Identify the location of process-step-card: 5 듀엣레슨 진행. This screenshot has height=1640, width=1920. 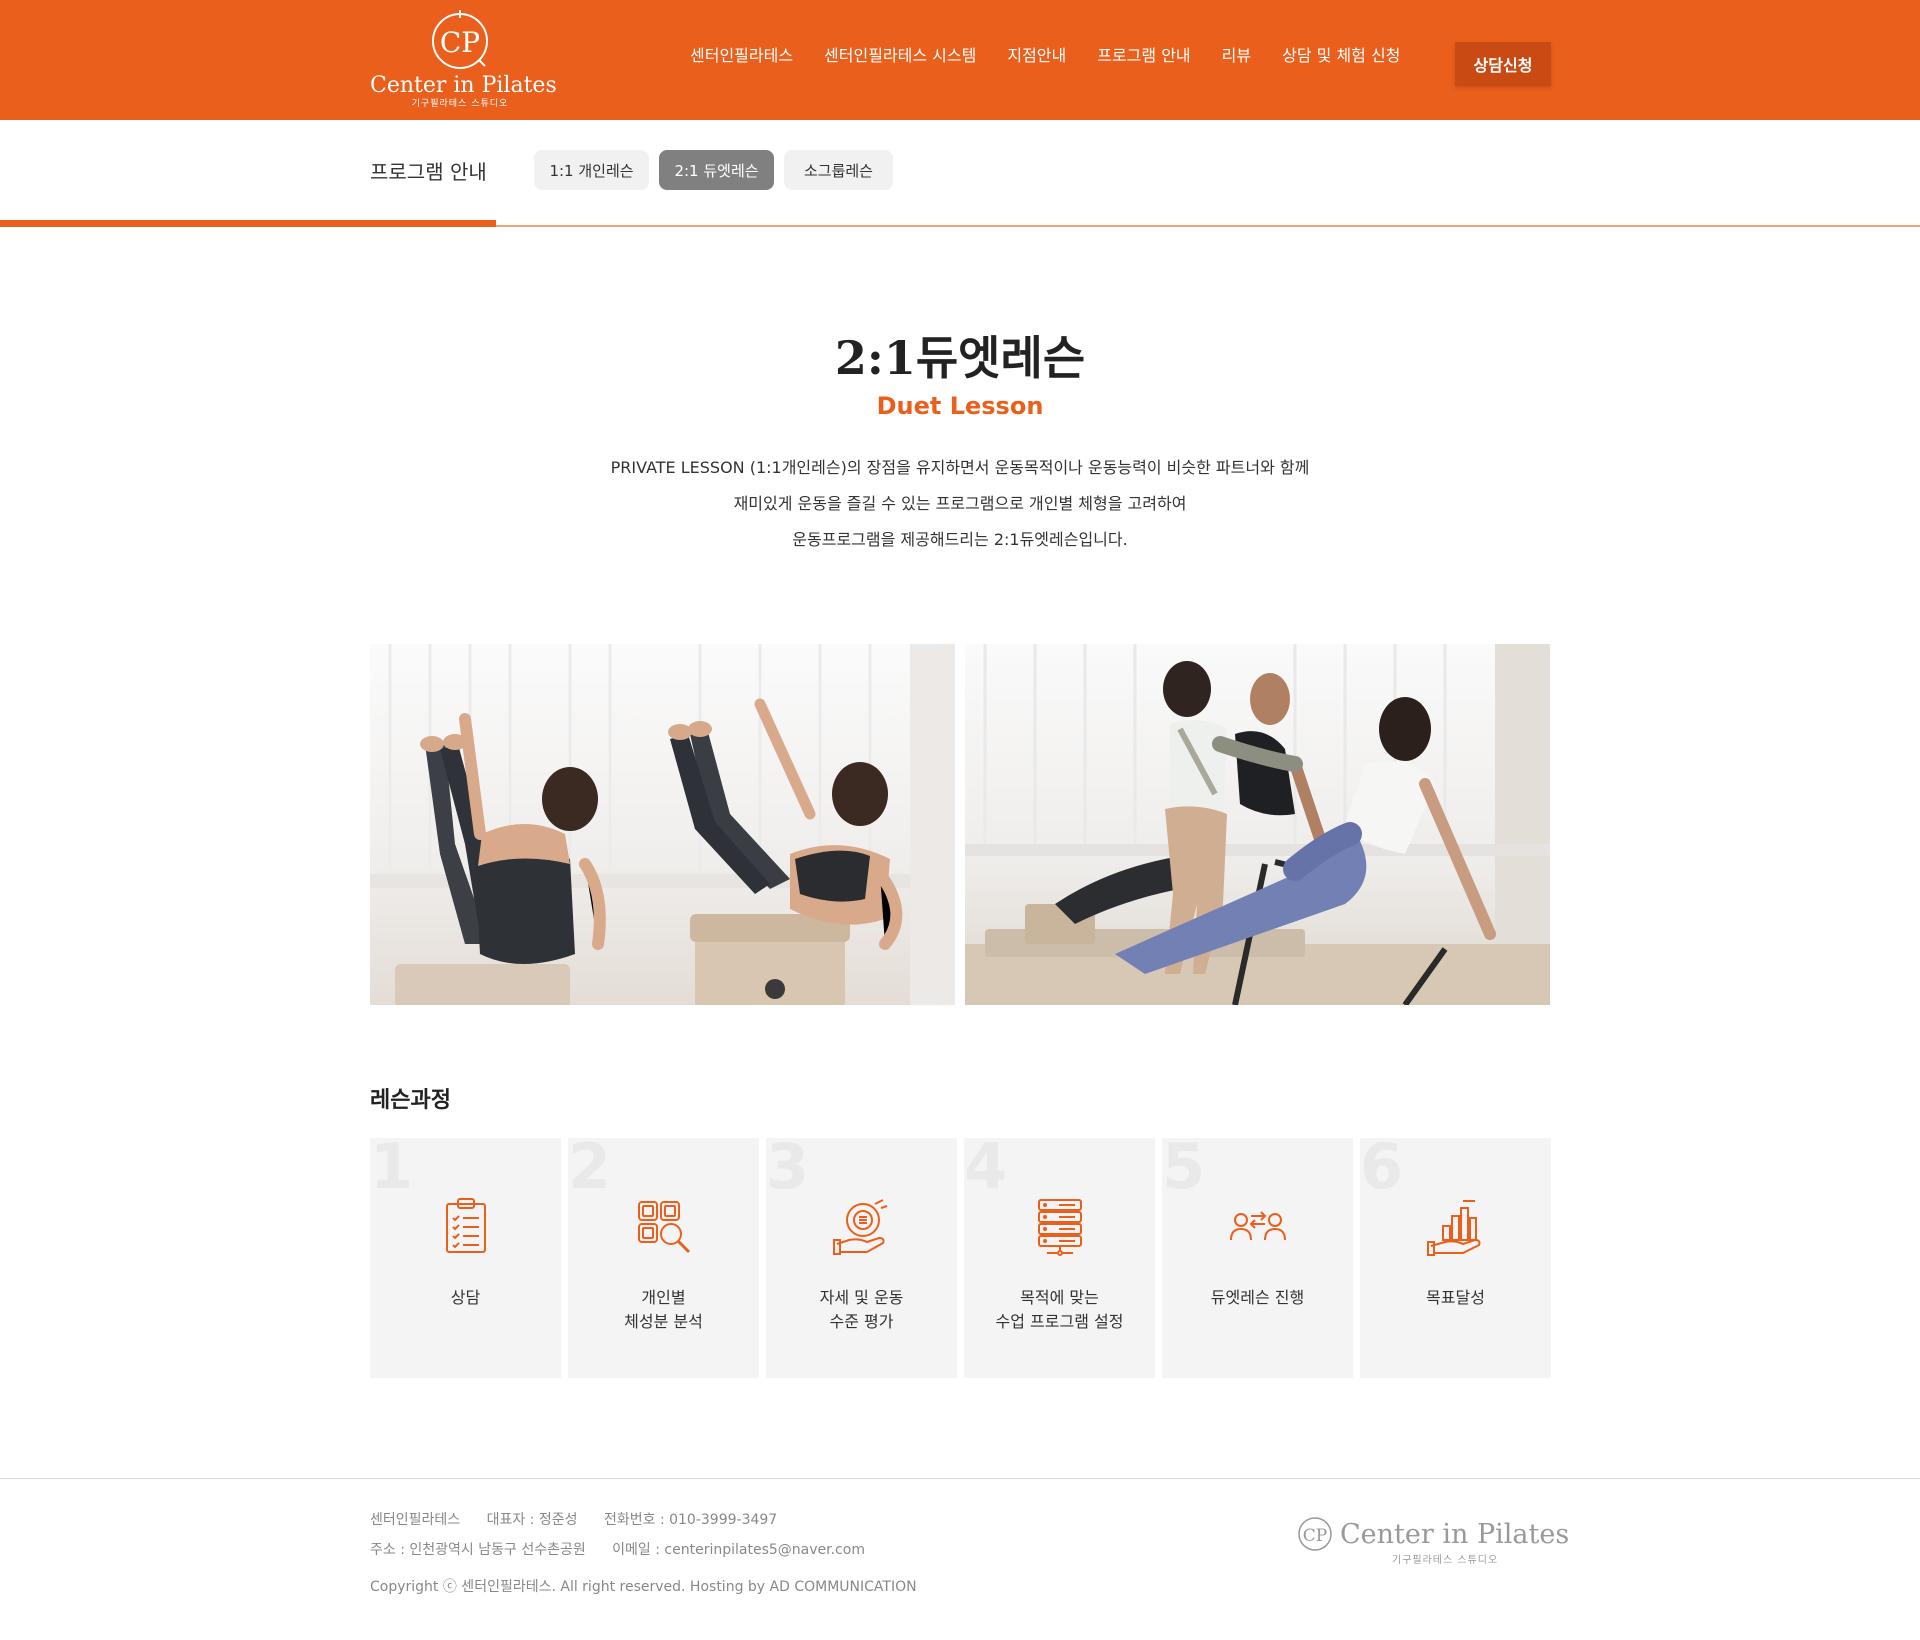
(1257, 1255).